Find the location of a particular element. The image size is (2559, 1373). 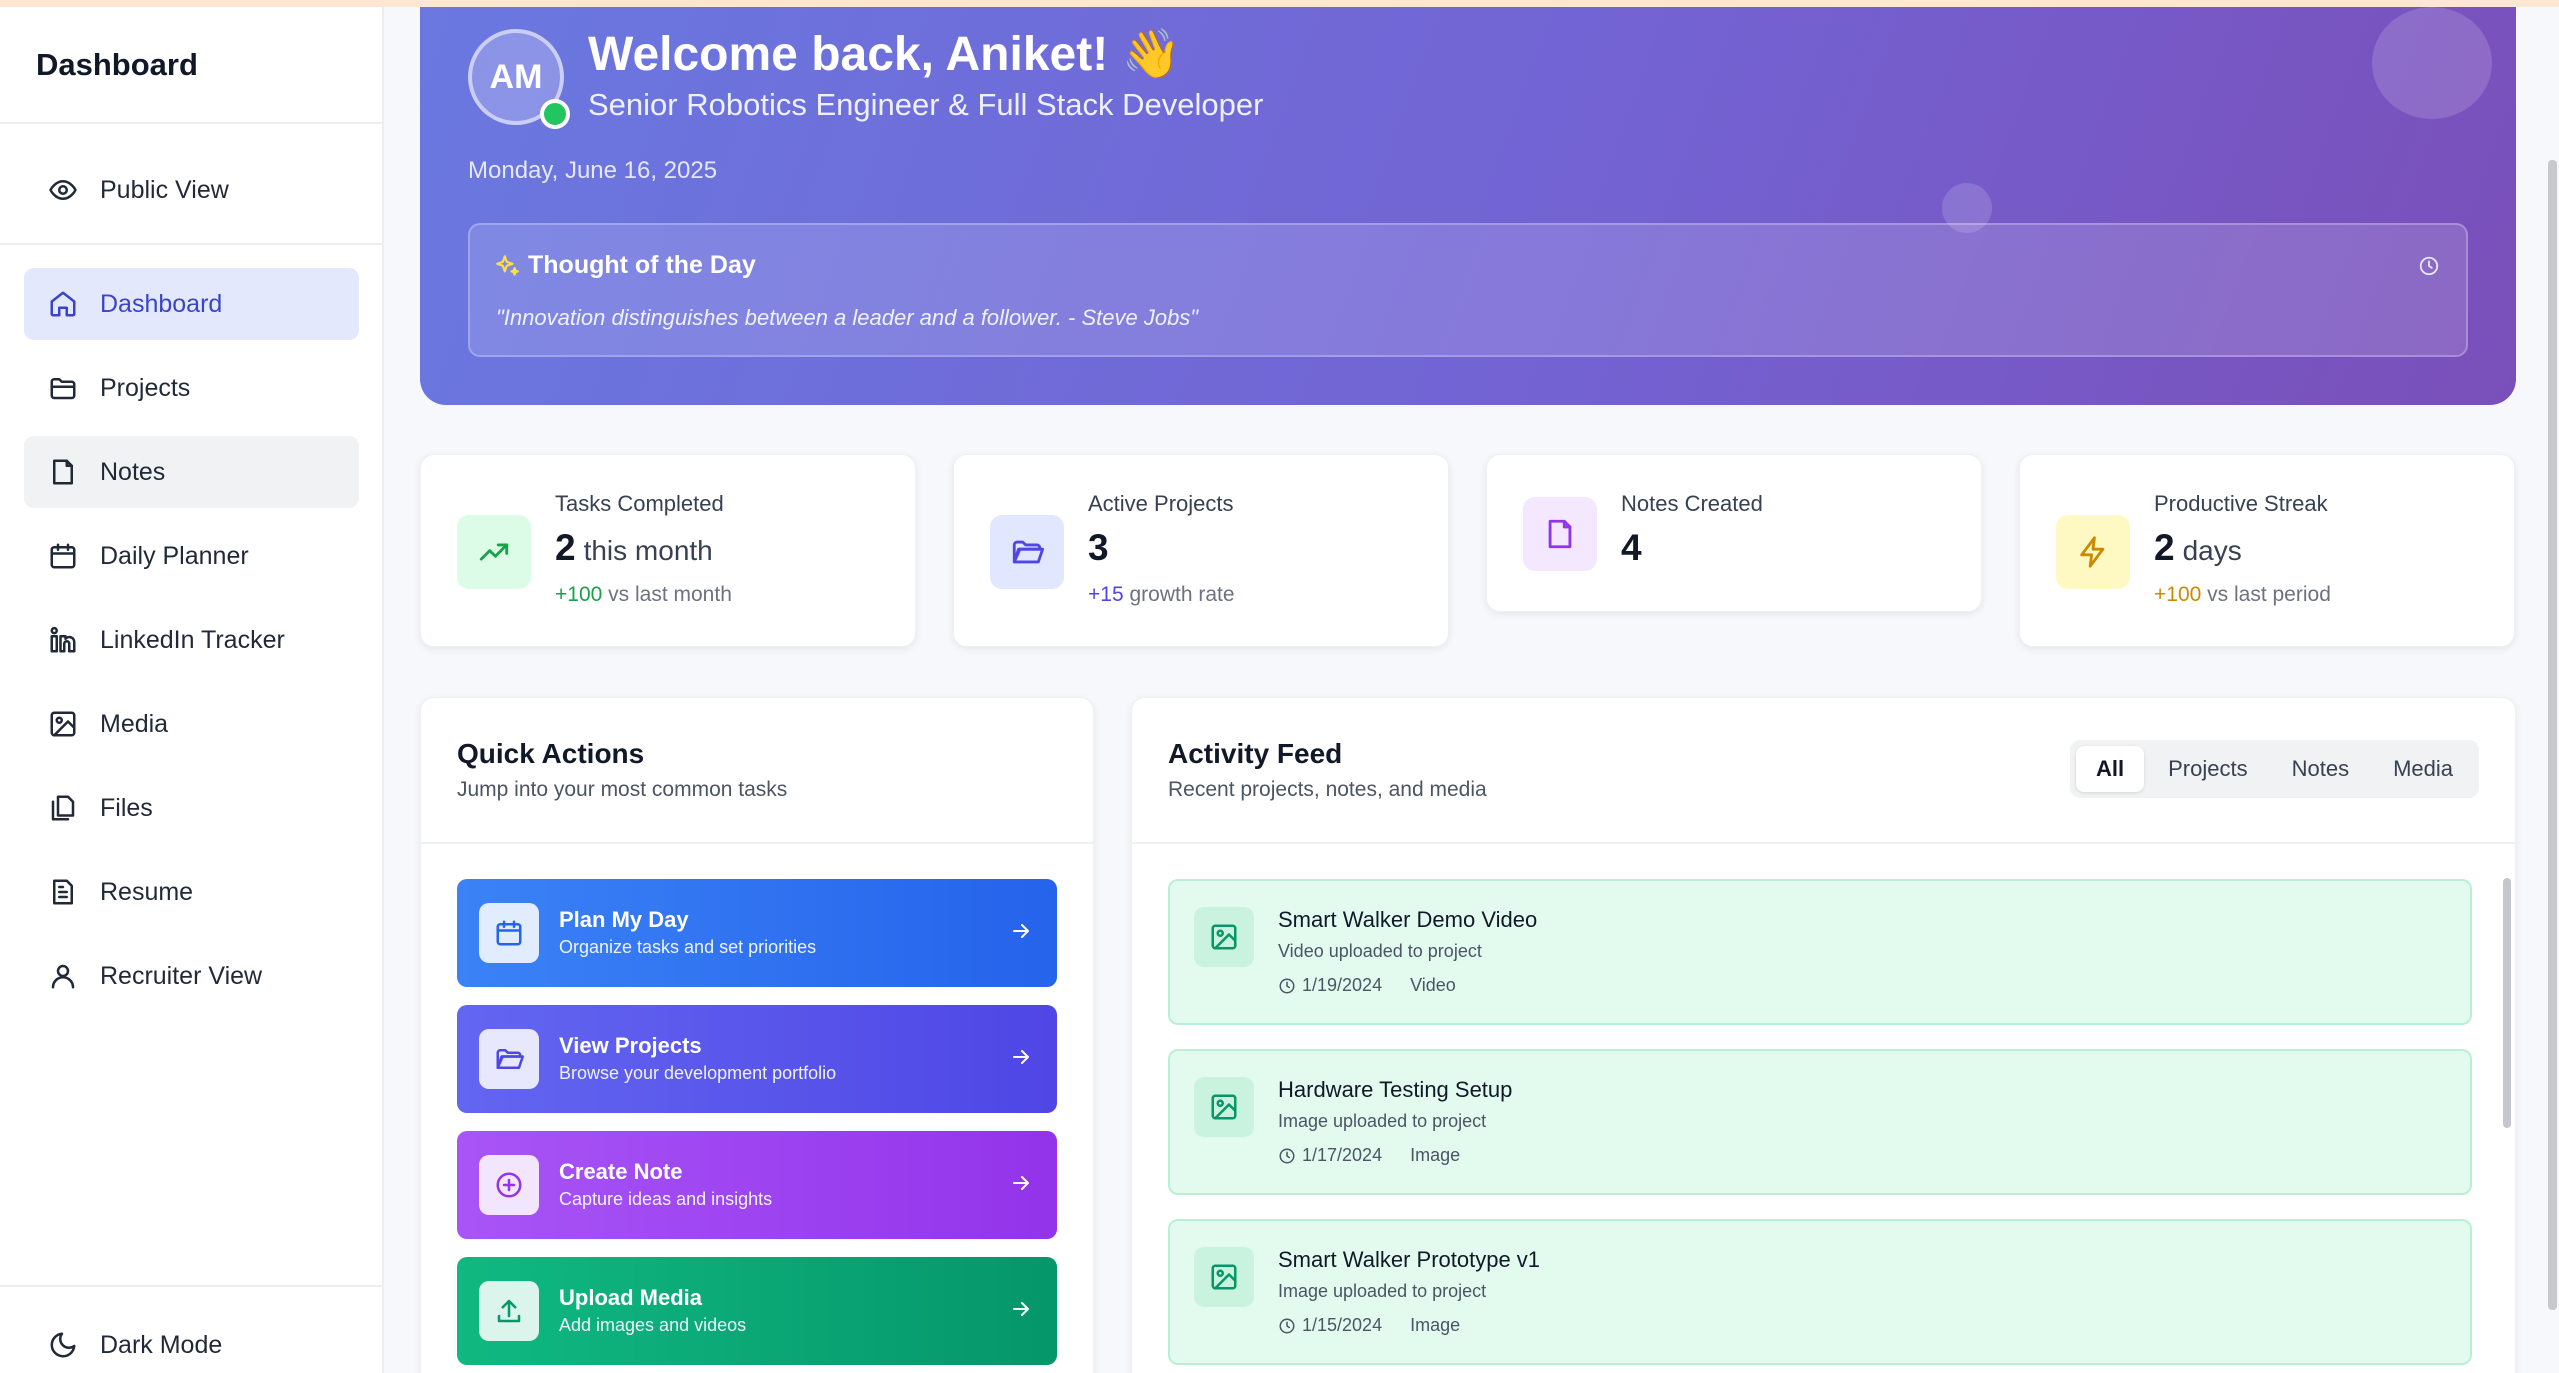

plus-circle-icon is located at coordinates (509, 1185).